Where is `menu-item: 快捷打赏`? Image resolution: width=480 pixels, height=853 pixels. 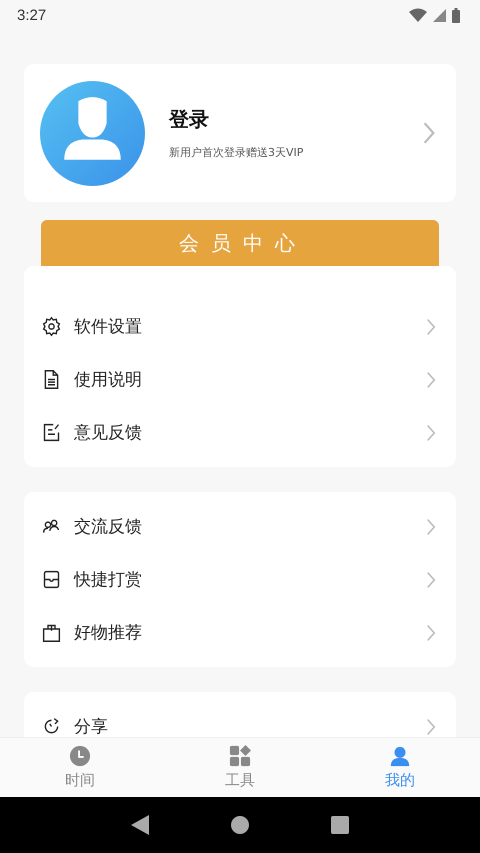 menu-item: 快捷打赏 is located at coordinates (240, 579).